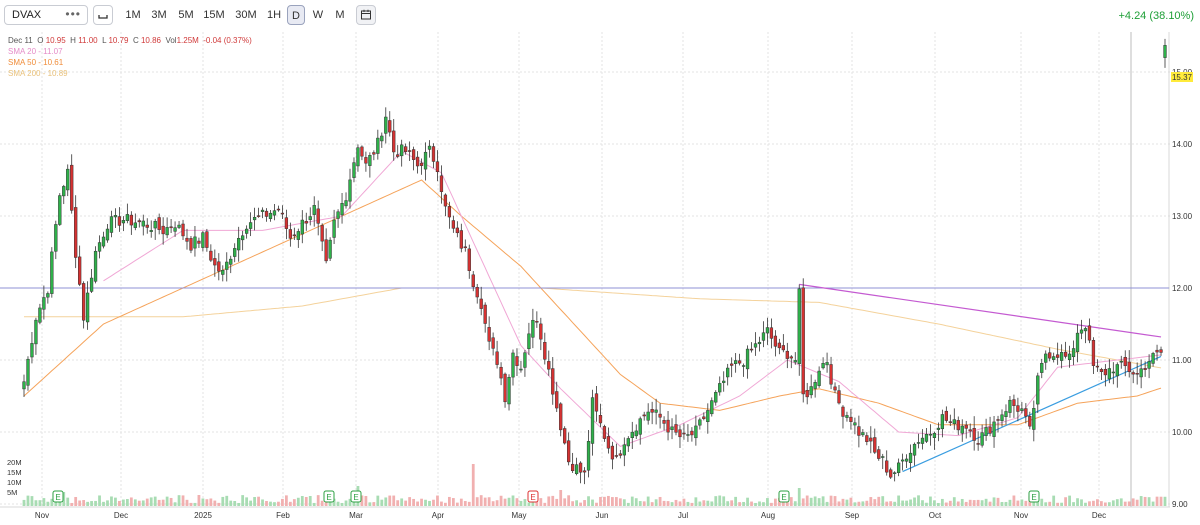 Image resolution: width=1200 pixels, height=525 pixels. Describe the element at coordinates (73, 14) in the screenshot. I see `ellipsis-icon: •••` at that location.